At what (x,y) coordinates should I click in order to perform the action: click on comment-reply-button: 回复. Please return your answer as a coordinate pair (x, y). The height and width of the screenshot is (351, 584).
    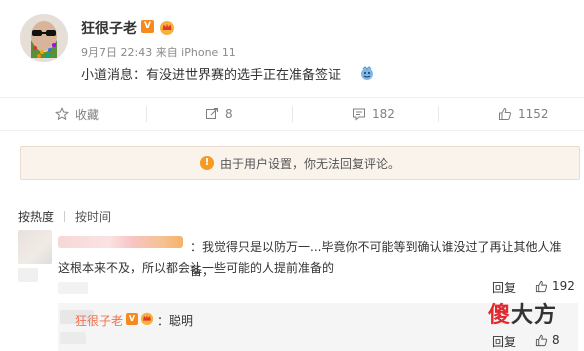
    Looking at the image, I should click on (504, 287).